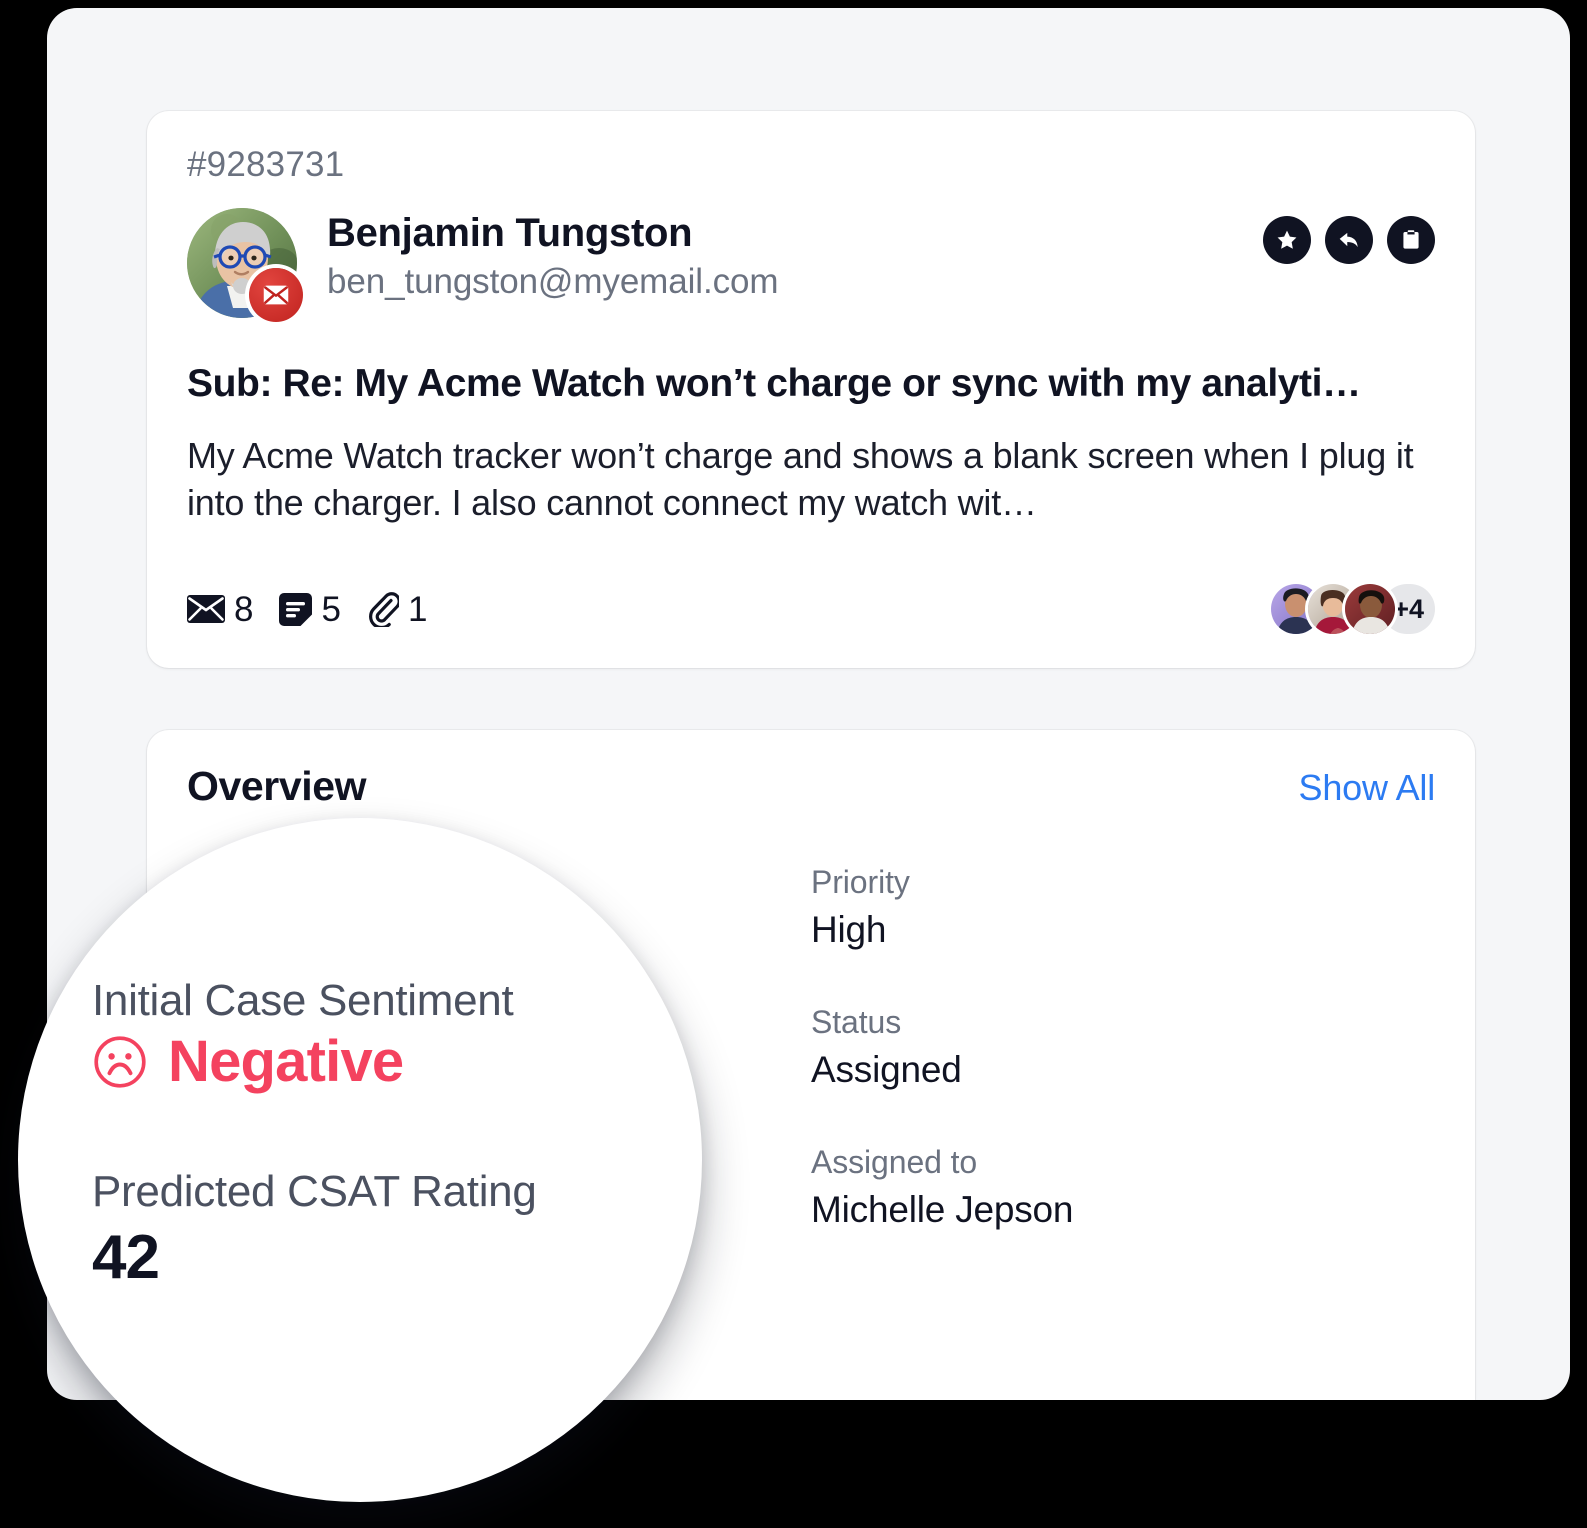 Image resolution: width=1587 pixels, height=1528 pixels. Describe the element at coordinates (383, 609) in the screenshot. I see `paperclip-icon` at that location.